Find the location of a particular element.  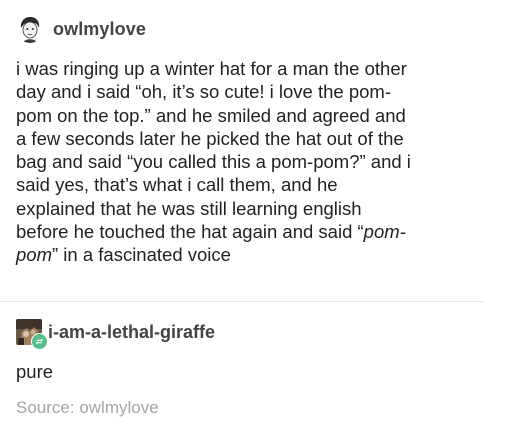

source-attribution: Source: owlmylove is located at coordinates (87, 408).